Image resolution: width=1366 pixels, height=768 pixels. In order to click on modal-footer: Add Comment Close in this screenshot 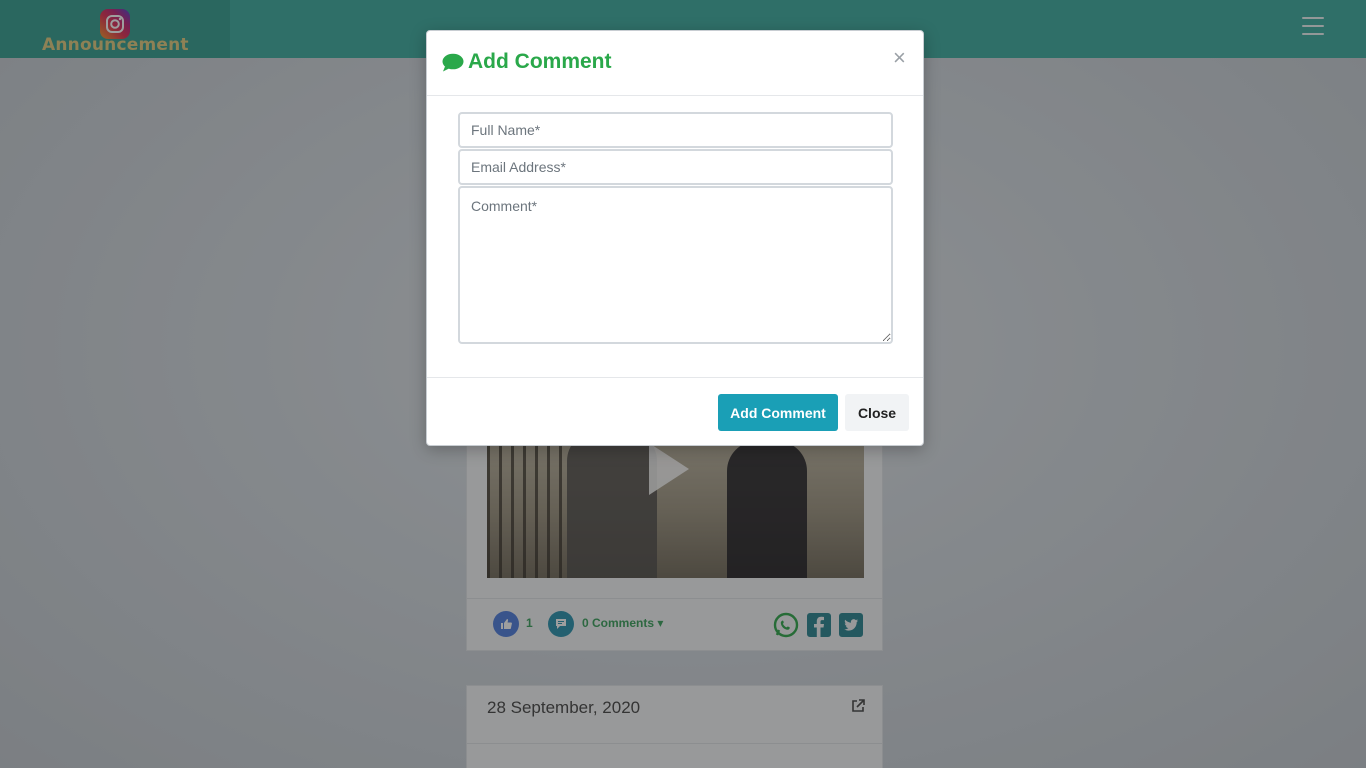, I will do `click(675, 411)`.